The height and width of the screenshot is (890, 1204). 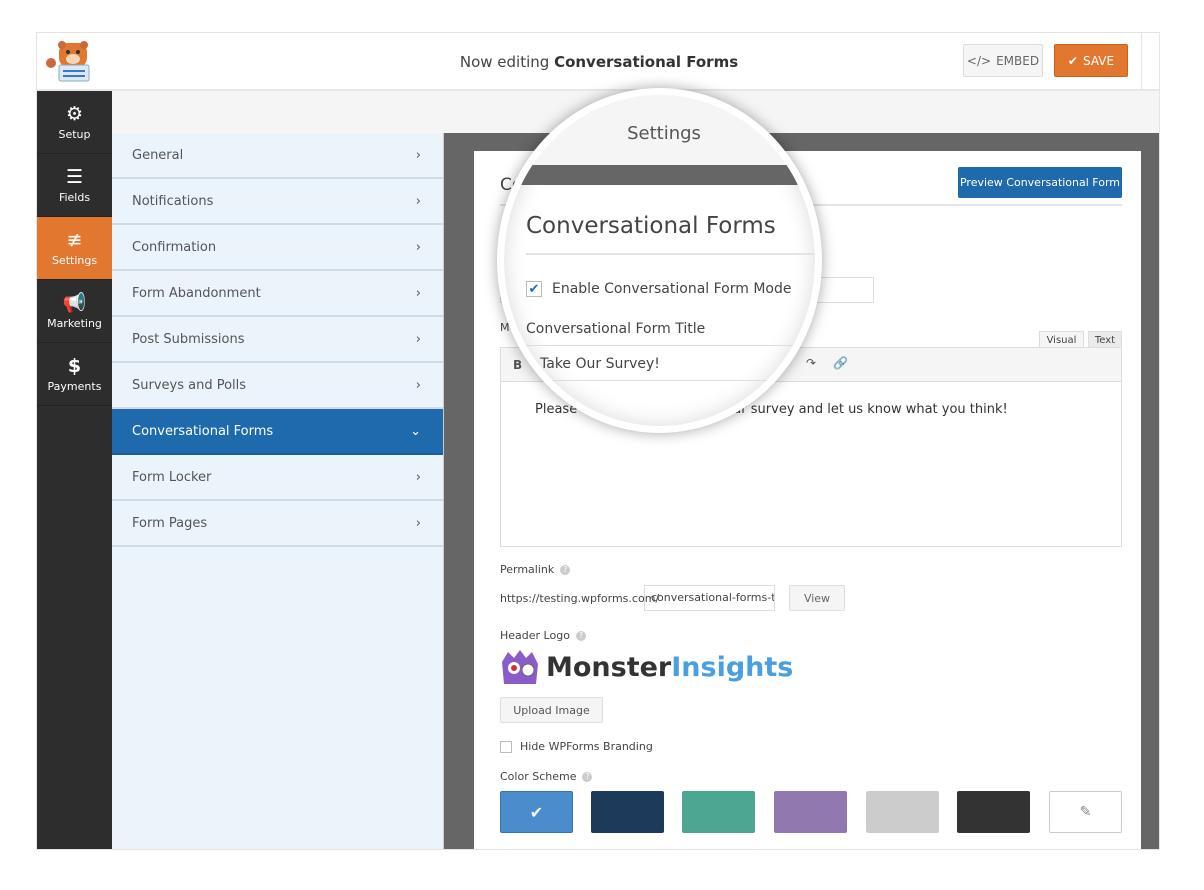 What do you see at coordinates (979, 60) in the screenshot?
I see `code-icon: </>` at bounding box center [979, 60].